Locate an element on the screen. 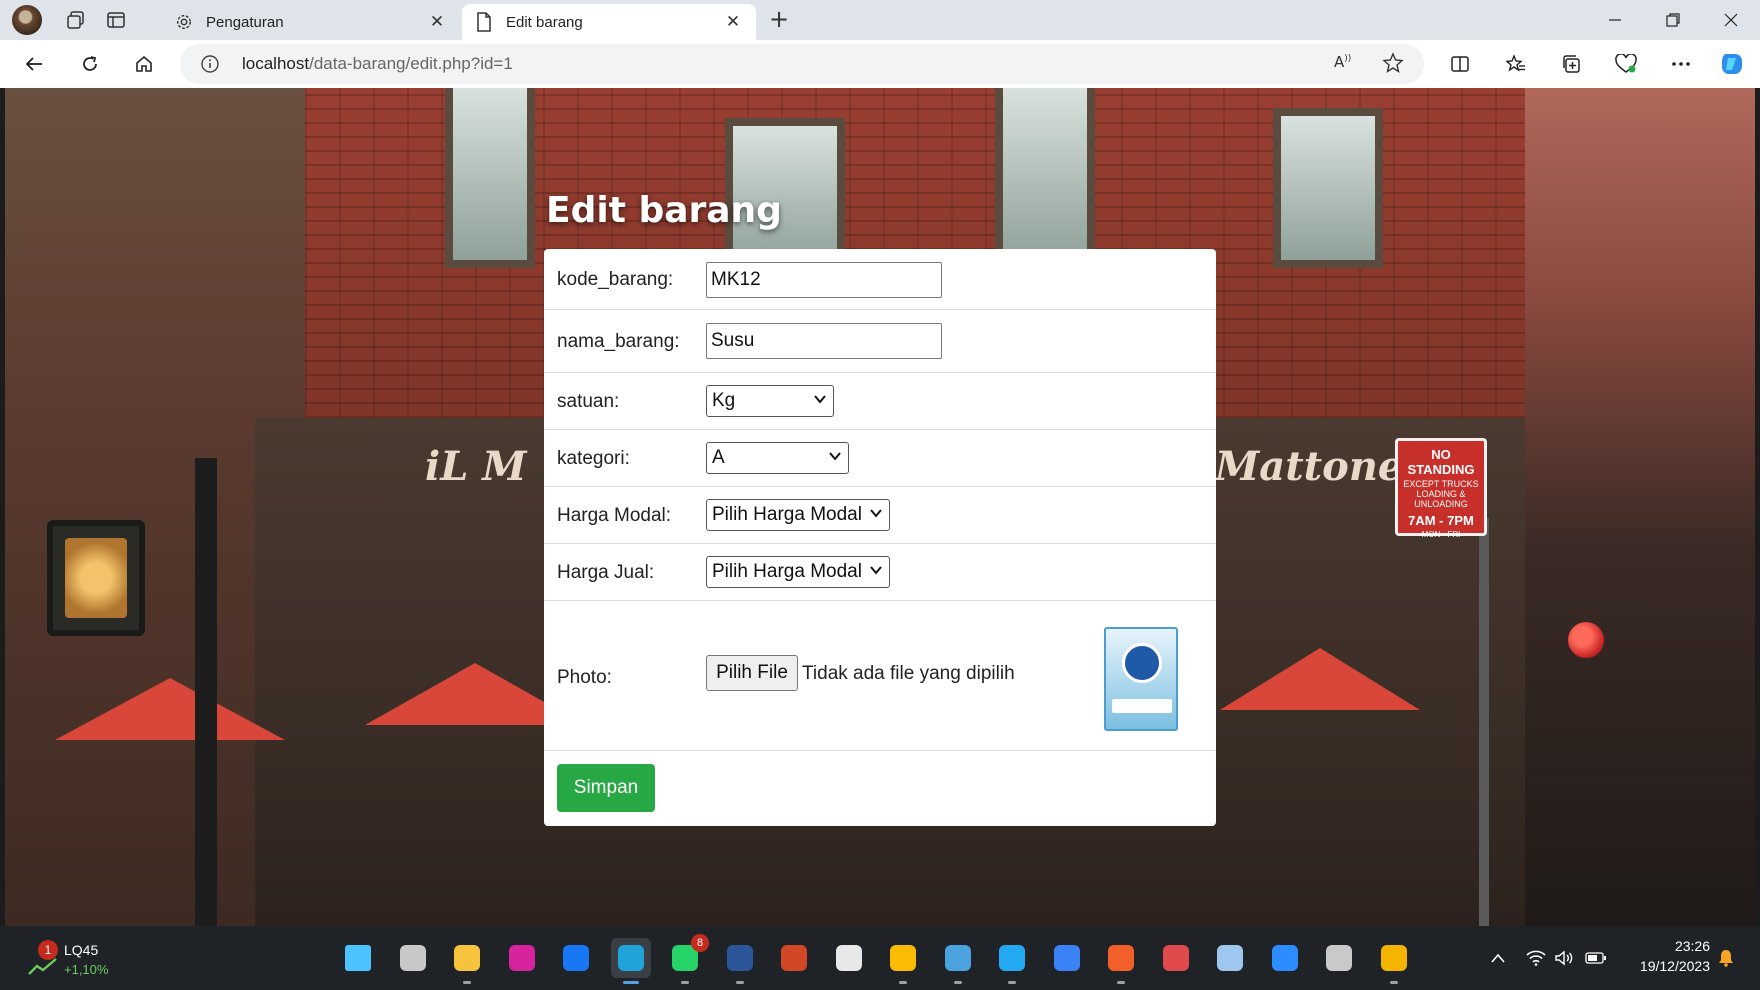 This screenshot has width=1760, height=990. collections-icon is located at coordinates (1571, 64).